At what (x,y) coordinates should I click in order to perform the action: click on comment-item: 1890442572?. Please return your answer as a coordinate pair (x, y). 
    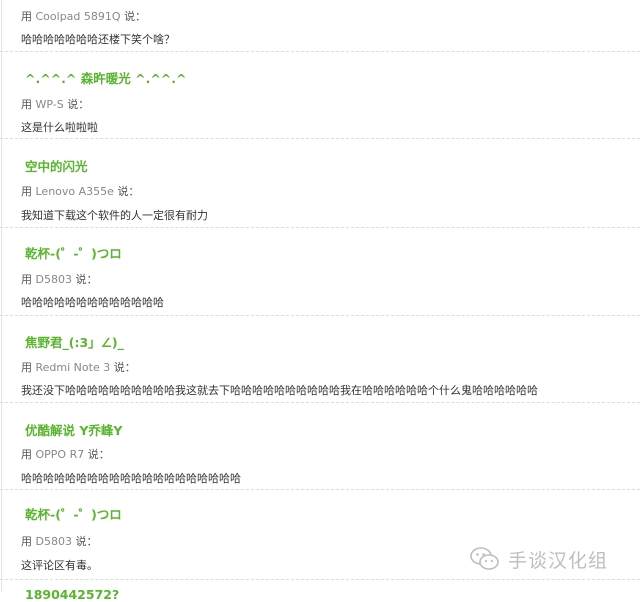
    Looking at the image, I should click on (320, 591).